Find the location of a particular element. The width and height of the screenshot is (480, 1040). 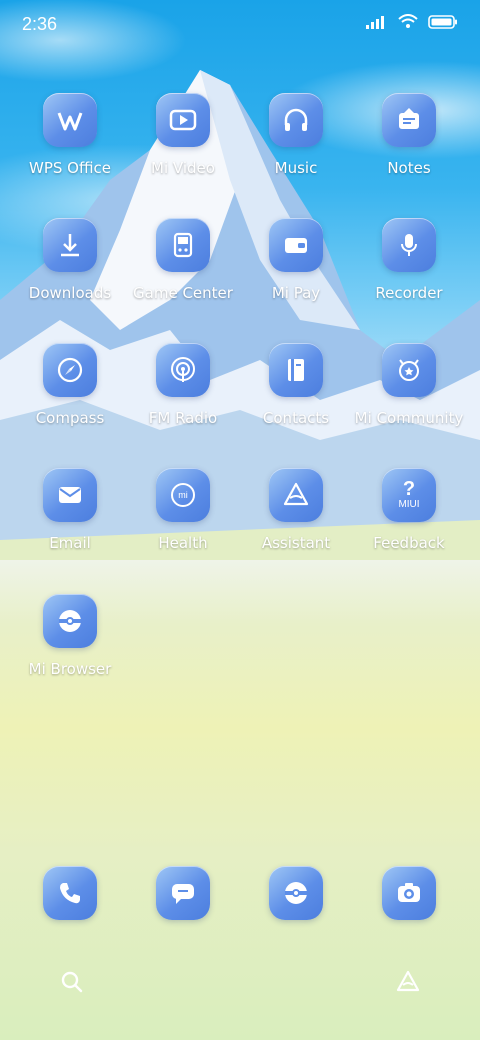

app-mi-pay: Mi Pay is located at coordinates (296, 260).